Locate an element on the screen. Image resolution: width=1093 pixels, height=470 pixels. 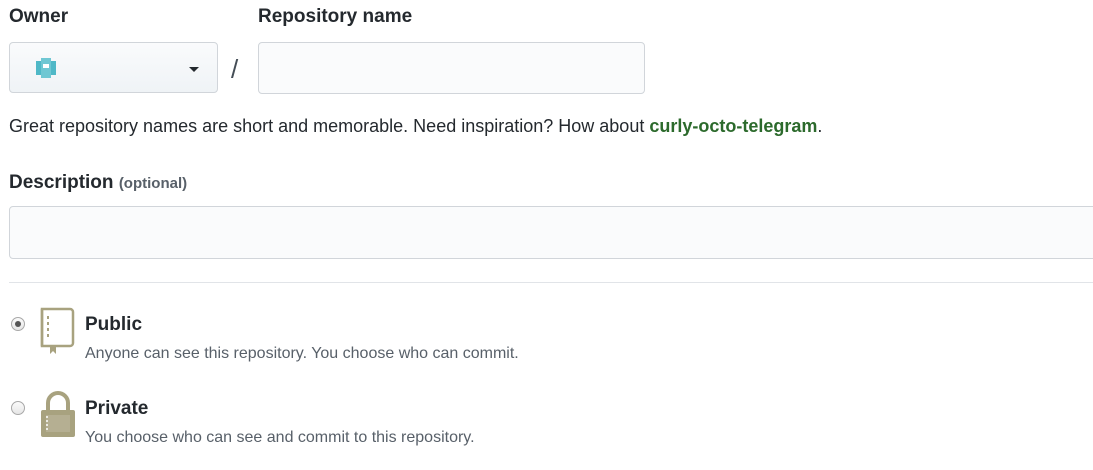
repository-name-input is located at coordinates (451, 68).